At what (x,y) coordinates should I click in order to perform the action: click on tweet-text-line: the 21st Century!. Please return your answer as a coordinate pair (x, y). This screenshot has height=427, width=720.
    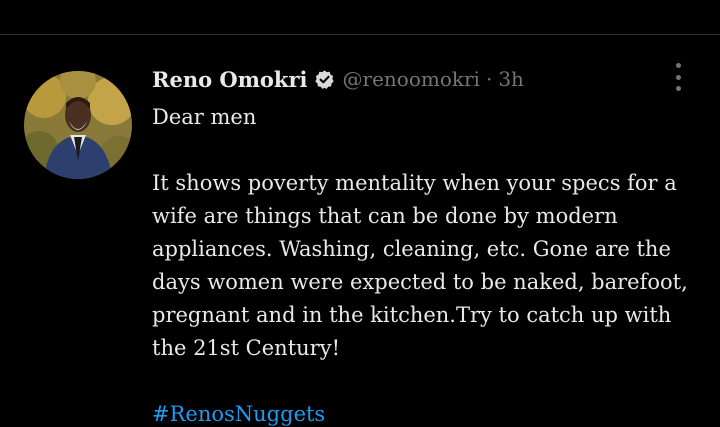
    Looking at the image, I should click on (246, 348).